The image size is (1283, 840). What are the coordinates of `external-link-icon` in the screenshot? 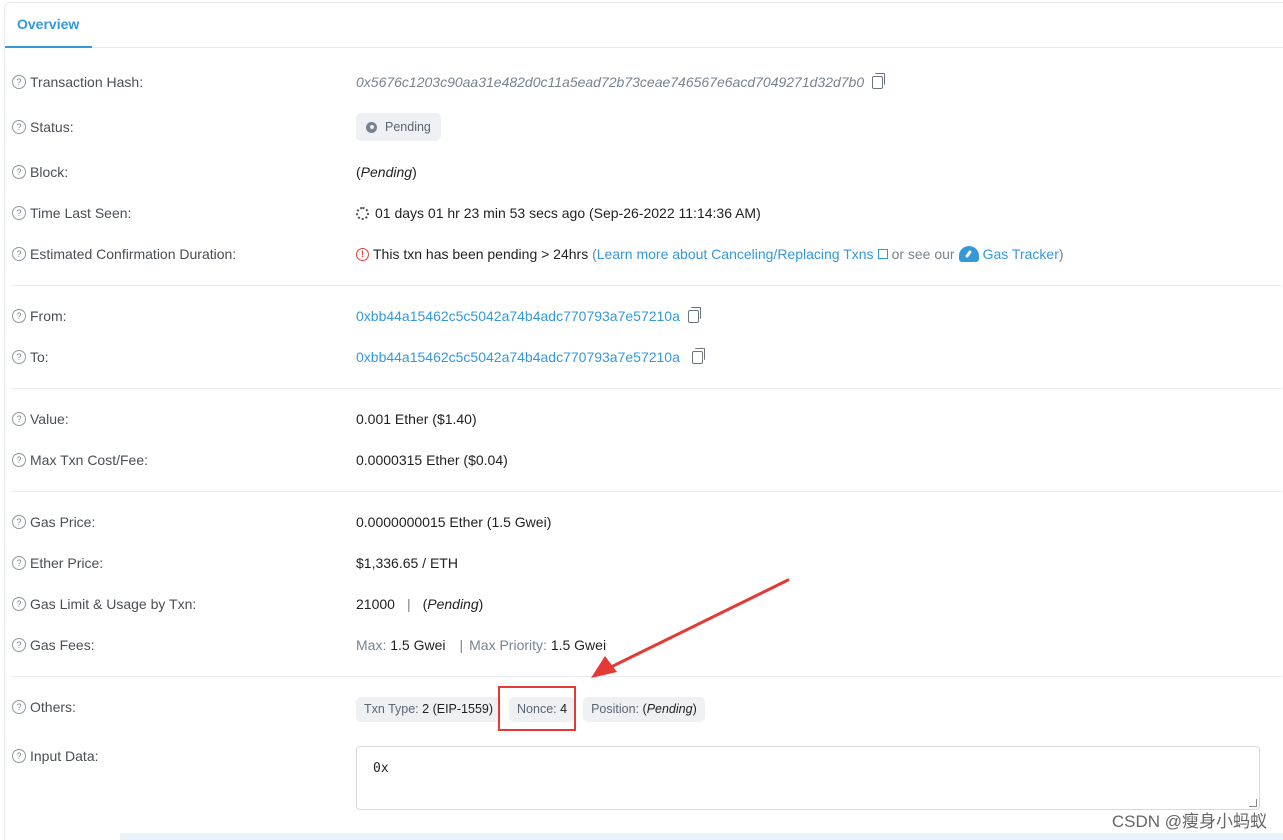 It's located at (882, 254).